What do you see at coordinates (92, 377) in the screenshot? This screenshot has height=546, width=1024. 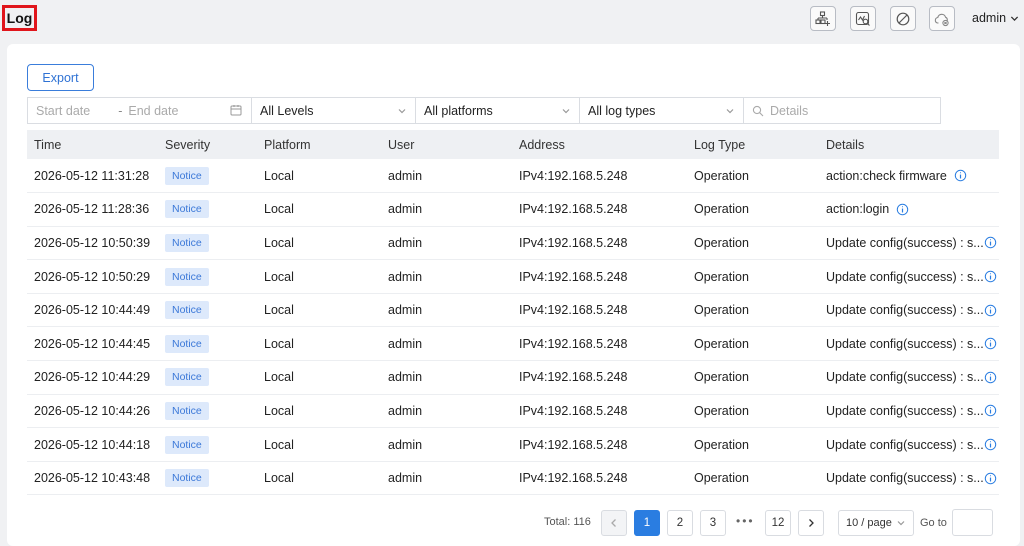 I see `cell-time: 2026-05-12 10:44:29` at bounding box center [92, 377].